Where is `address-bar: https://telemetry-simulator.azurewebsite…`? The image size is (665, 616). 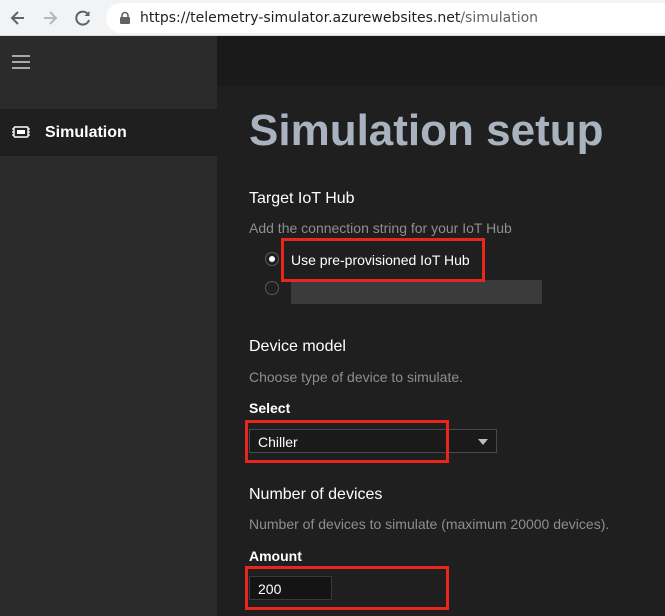
address-bar: https://telemetry-simulator.azurewebsite… is located at coordinates (385, 18).